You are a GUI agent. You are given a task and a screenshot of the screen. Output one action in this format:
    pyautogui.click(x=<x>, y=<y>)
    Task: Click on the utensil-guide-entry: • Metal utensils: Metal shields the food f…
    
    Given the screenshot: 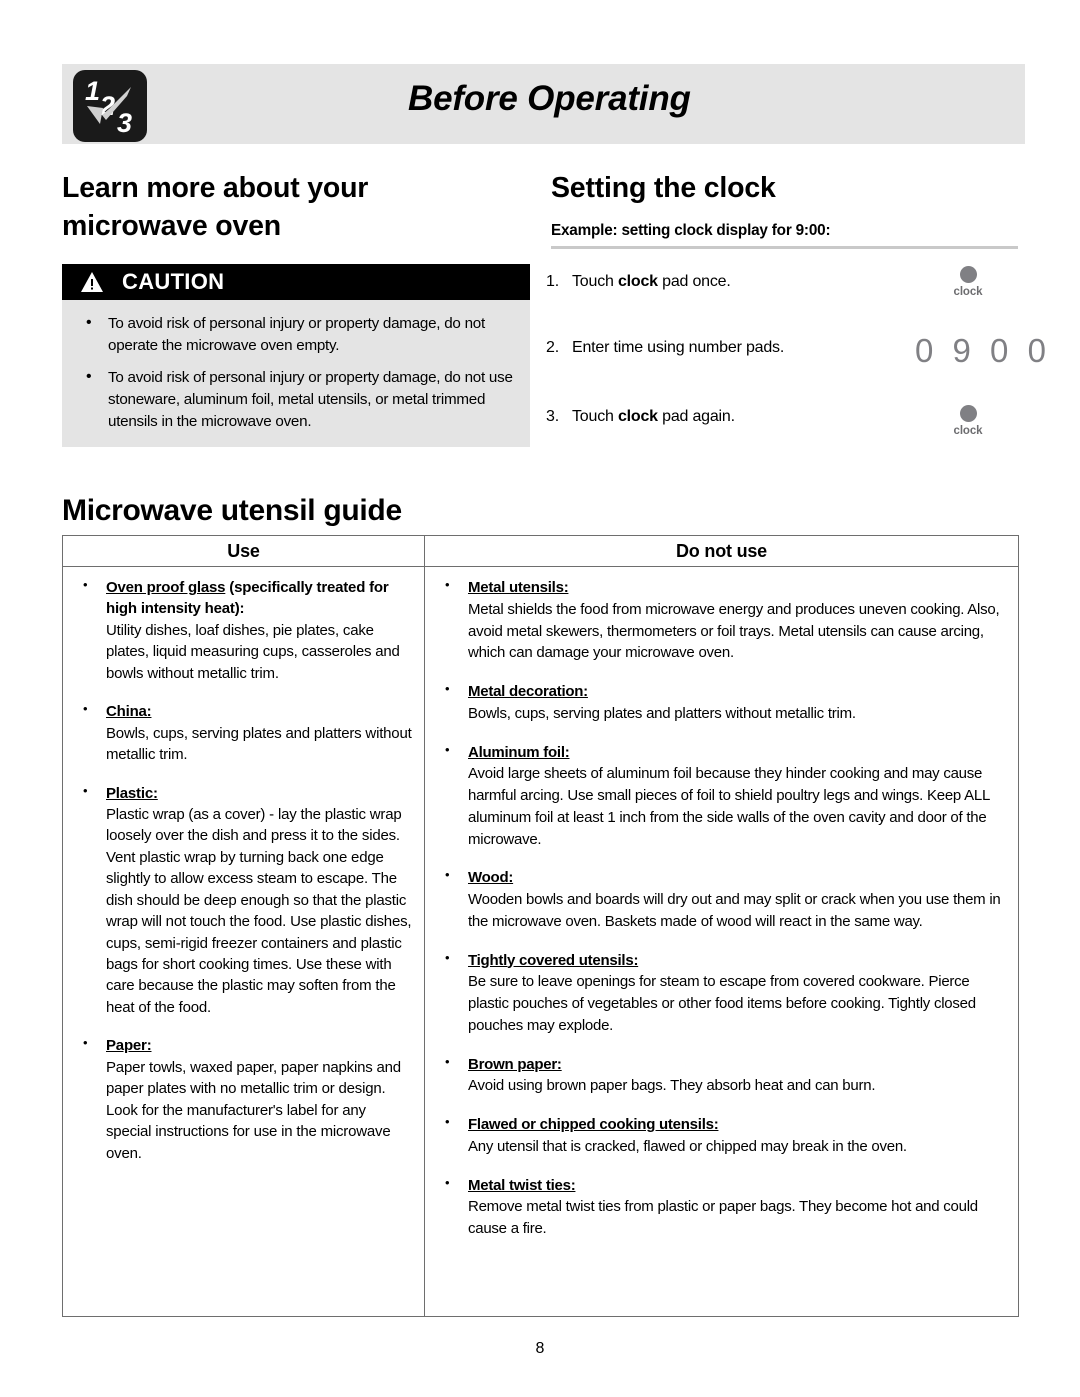 What is the action you would take?
    pyautogui.click(x=721, y=620)
    